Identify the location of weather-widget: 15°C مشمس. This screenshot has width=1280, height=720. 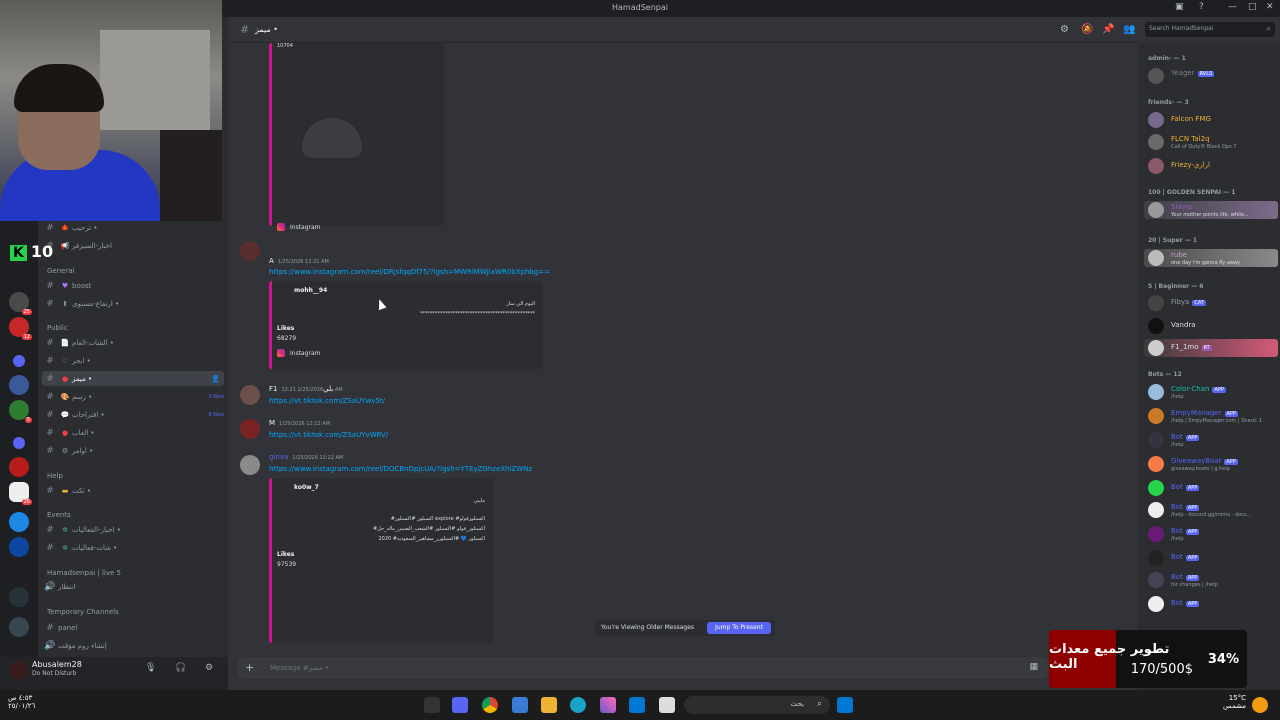
(1234, 702).